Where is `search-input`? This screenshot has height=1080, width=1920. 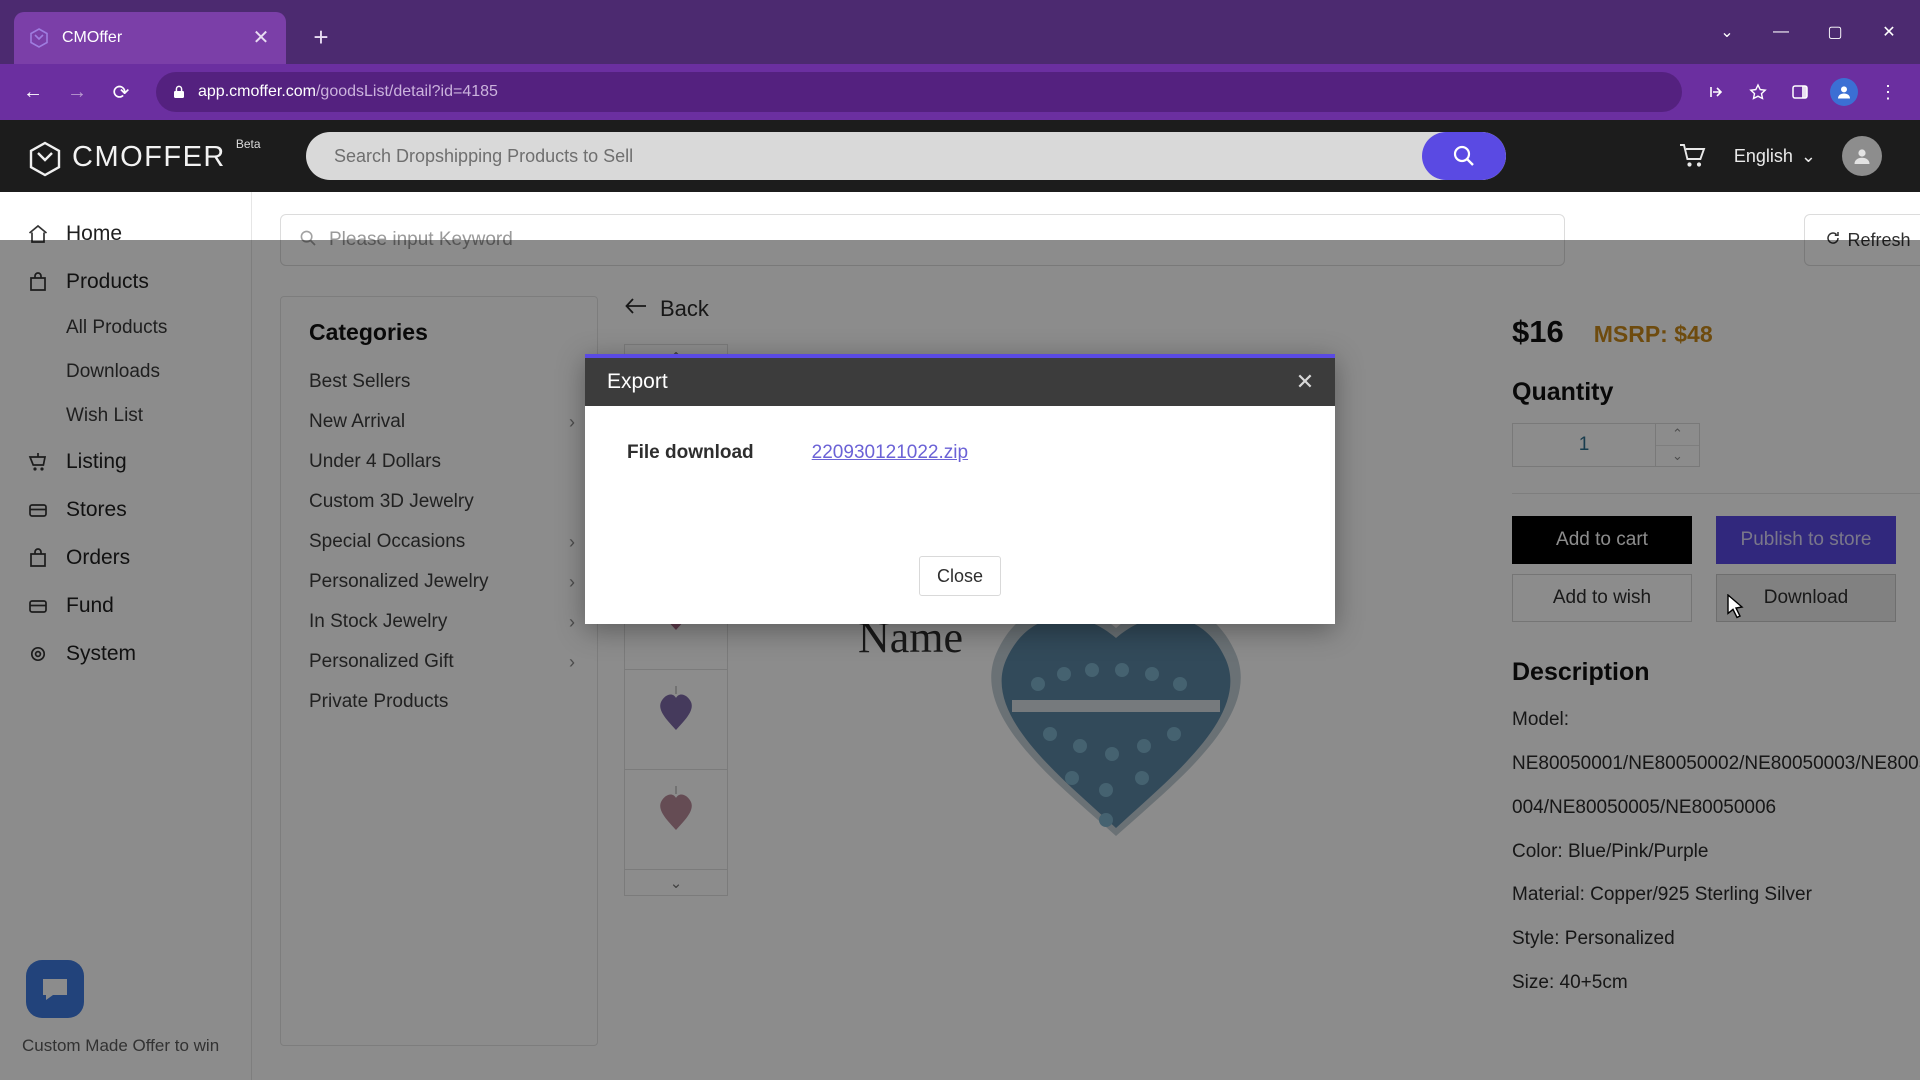
search-input is located at coordinates (864, 156).